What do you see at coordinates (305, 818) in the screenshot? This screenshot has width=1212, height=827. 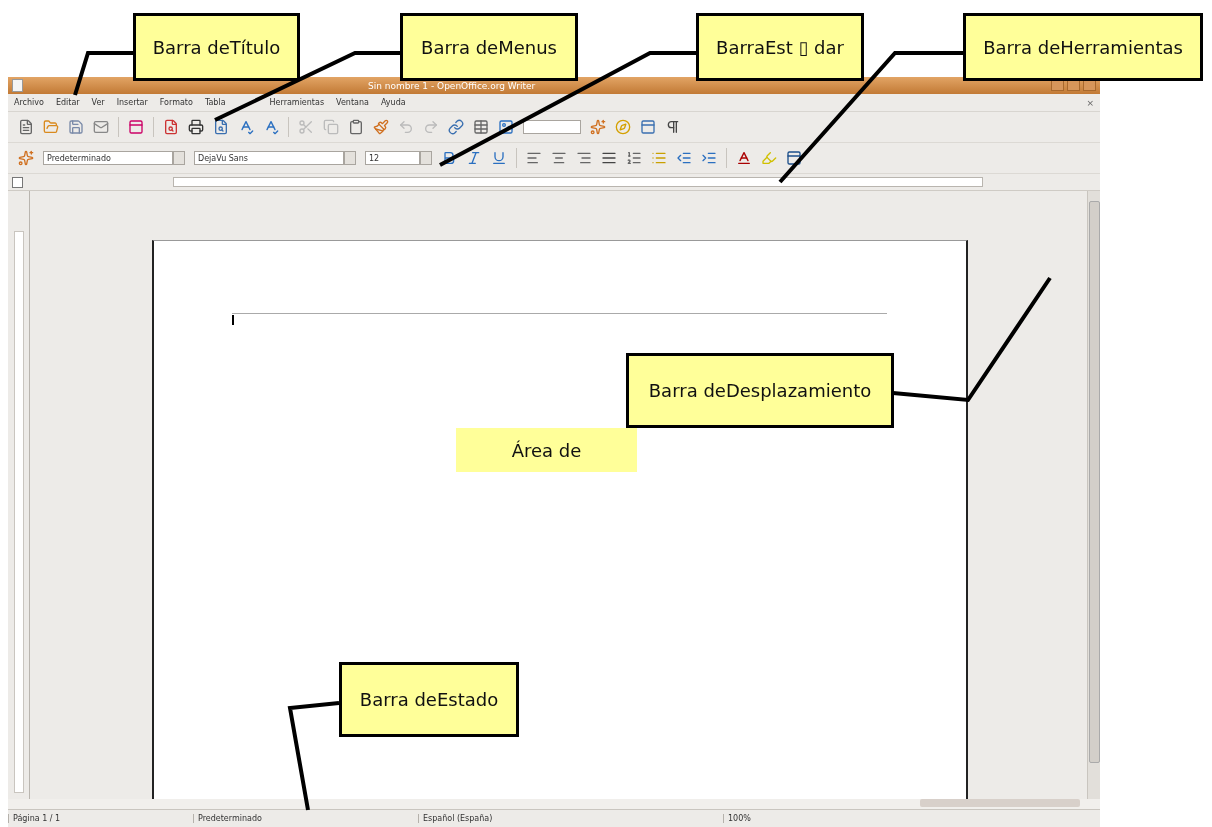 I see `status-text: Predeterminado` at bounding box center [305, 818].